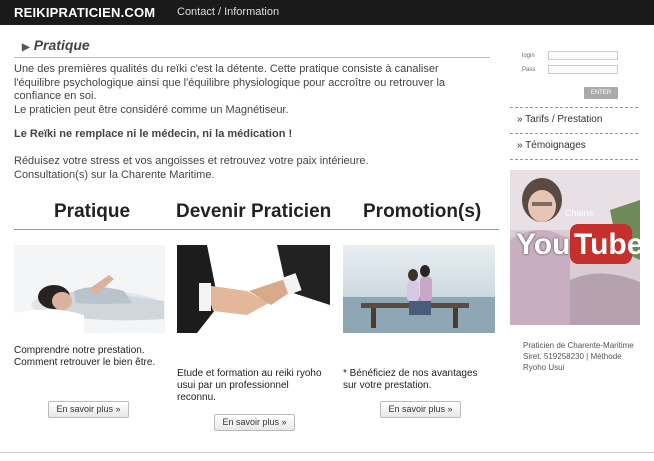 The height and width of the screenshot is (461, 654). Describe the element at coordinates (419, 289) in the screenshot. I see `couple-bench-photo` at that location.